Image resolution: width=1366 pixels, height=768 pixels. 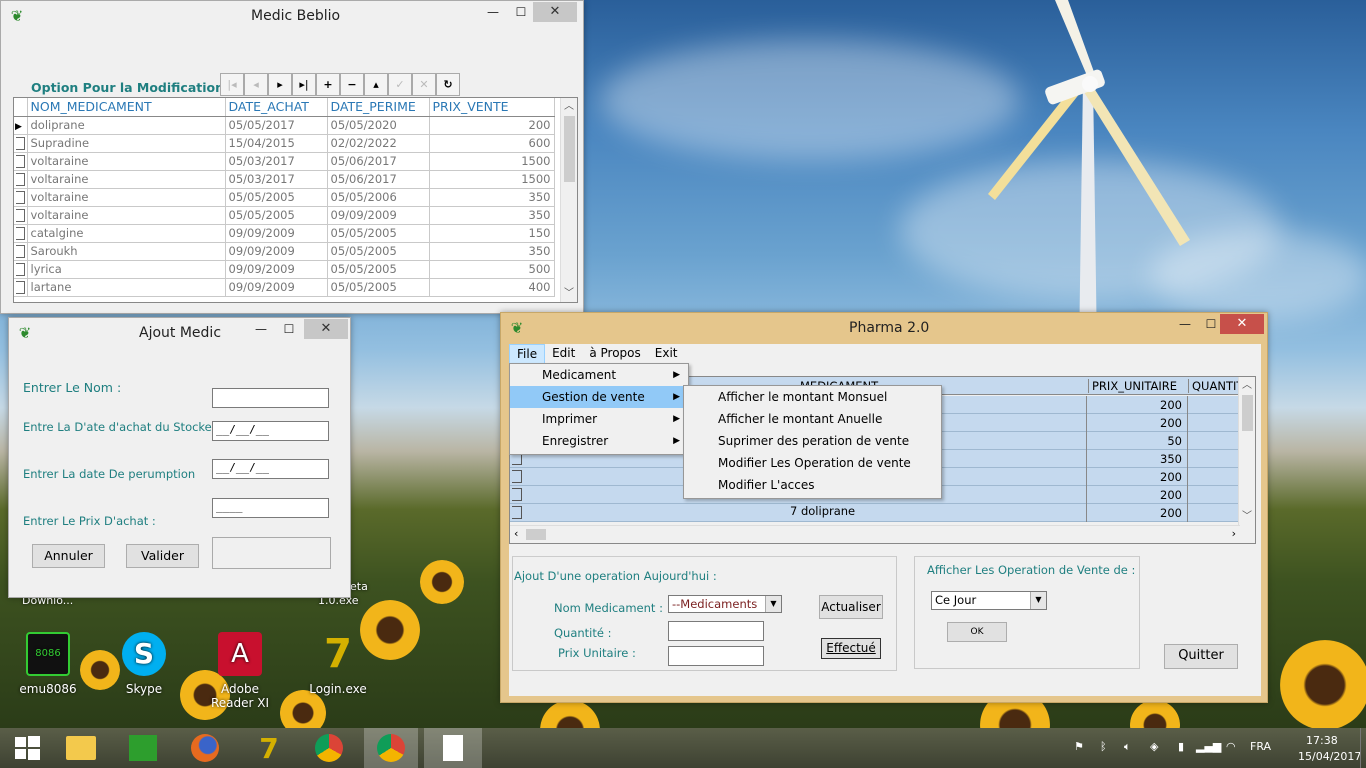 What do you see at coordinates (376, 84) in the screenshot?
I see `edit-record-button: ▴` at bounding box center [376, 84].